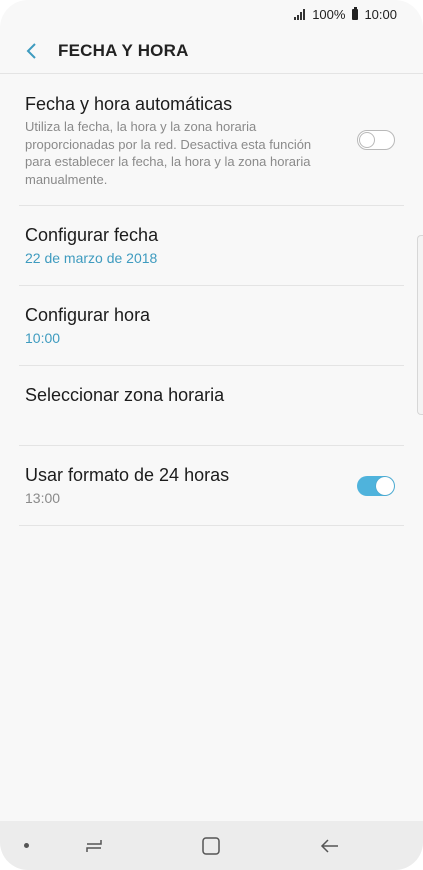 This screenshot has height=870, width=423. Describe the element at coordinates (376, 140) in the screenshot. I see `auto-datetime-toggle` at that location.